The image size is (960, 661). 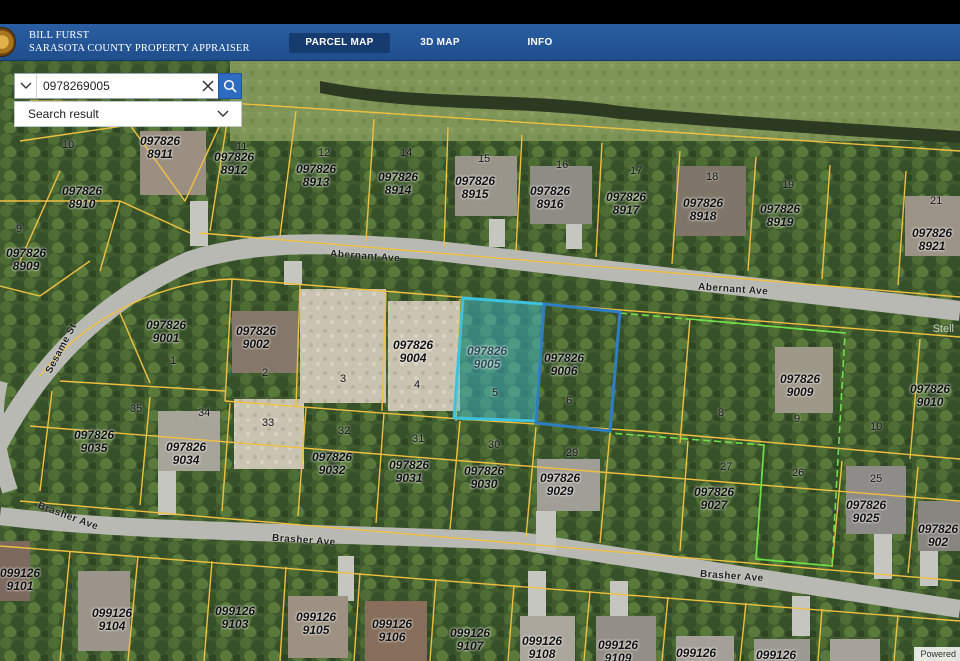 What do you see at coordinates (343, 379) in the screenshot?
I see `lot-number: 3` at bounding box center [343, 379].